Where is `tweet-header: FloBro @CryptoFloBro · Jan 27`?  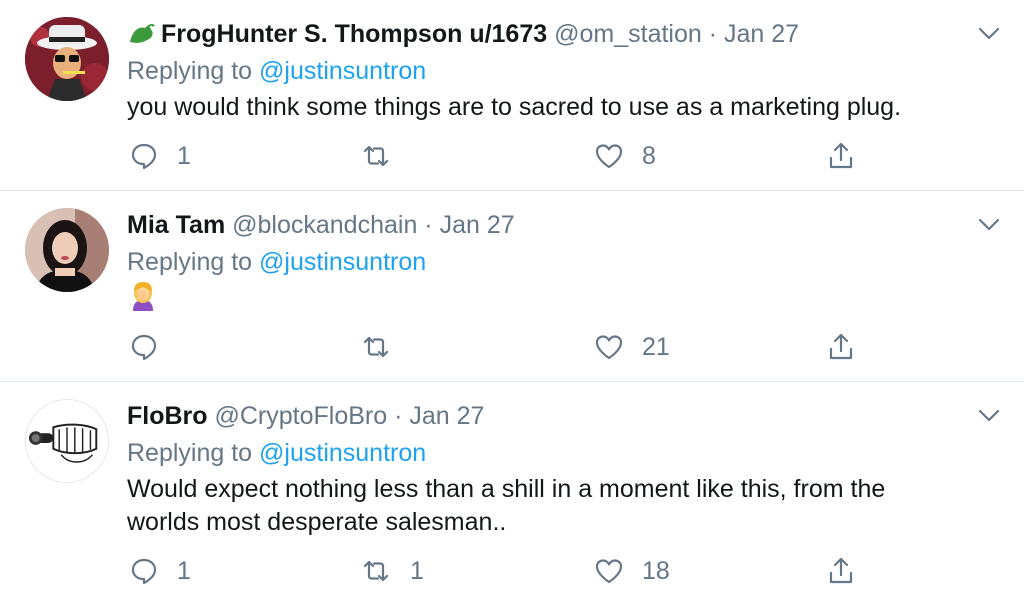
tweet-header: FloBro @CryptoFloBro · Jan 27 is located at coordinates (305, 416).